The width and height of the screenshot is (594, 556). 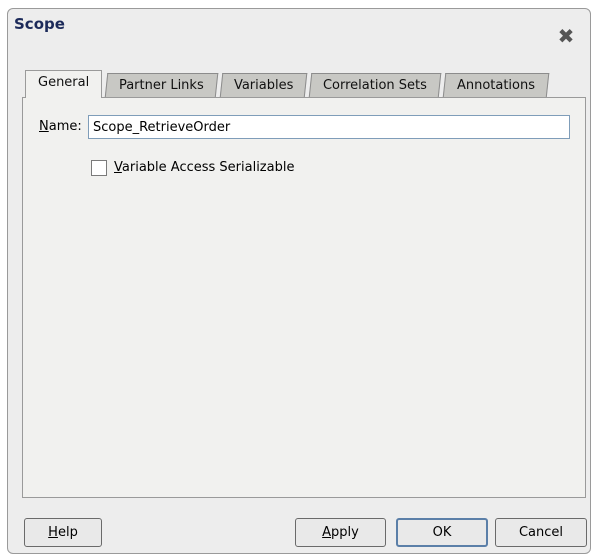 I want to click on tab-general: General, so click(x=64, y=84).